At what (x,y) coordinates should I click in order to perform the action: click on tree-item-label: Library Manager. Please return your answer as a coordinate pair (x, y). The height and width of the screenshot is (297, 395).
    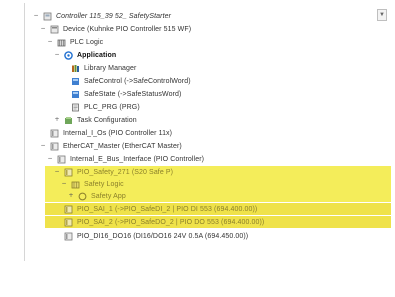
    Looking at the image, I should click on (110, 68).